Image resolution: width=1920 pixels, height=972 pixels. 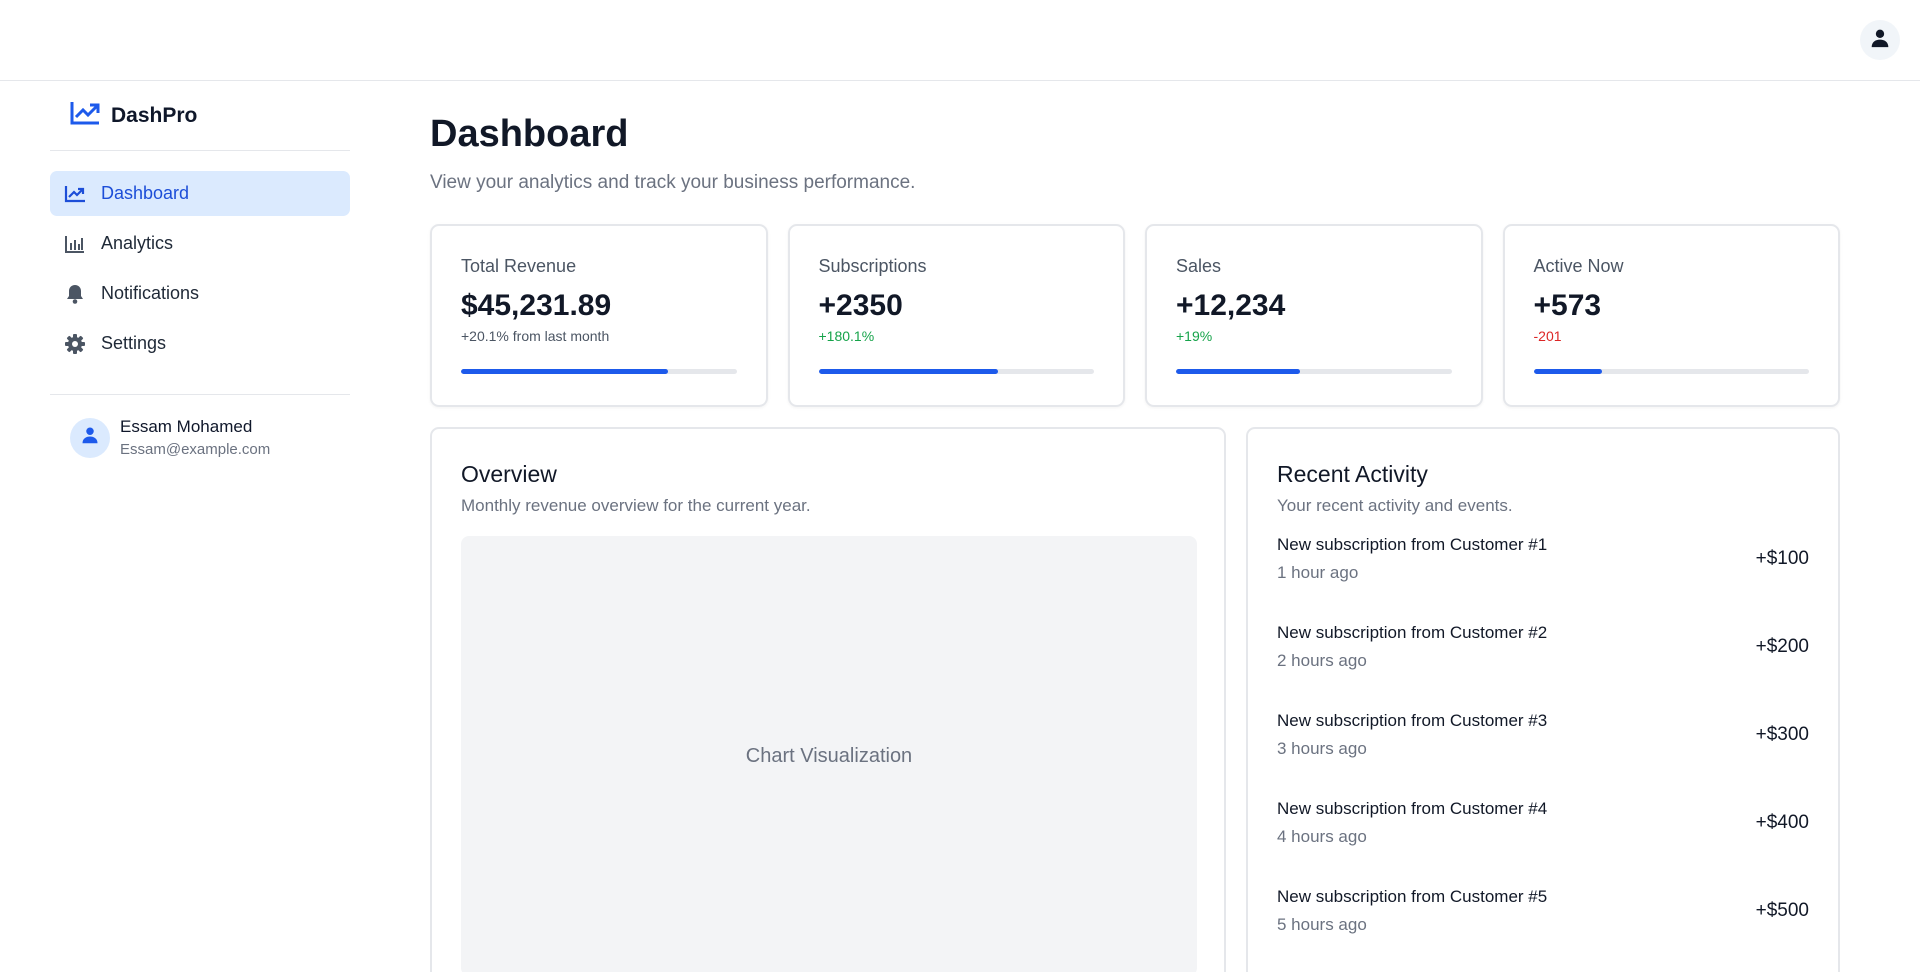 What do you see at coordinates (200, 243) in the screenshot?
I see `sidebar-item-analytics: Analytics` at bounding box center [200, 243].